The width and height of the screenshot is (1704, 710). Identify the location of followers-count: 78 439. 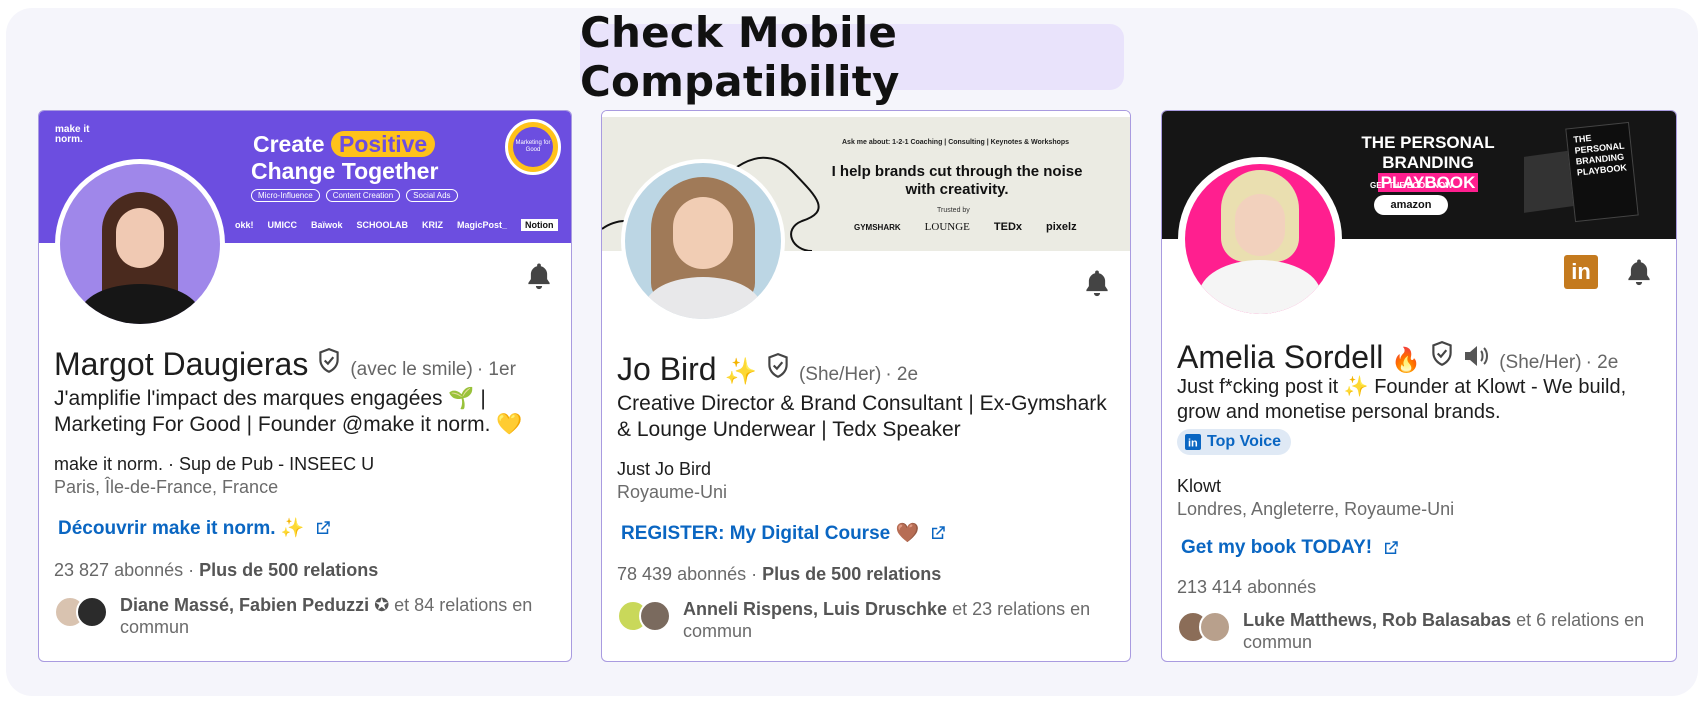
(645, 574).